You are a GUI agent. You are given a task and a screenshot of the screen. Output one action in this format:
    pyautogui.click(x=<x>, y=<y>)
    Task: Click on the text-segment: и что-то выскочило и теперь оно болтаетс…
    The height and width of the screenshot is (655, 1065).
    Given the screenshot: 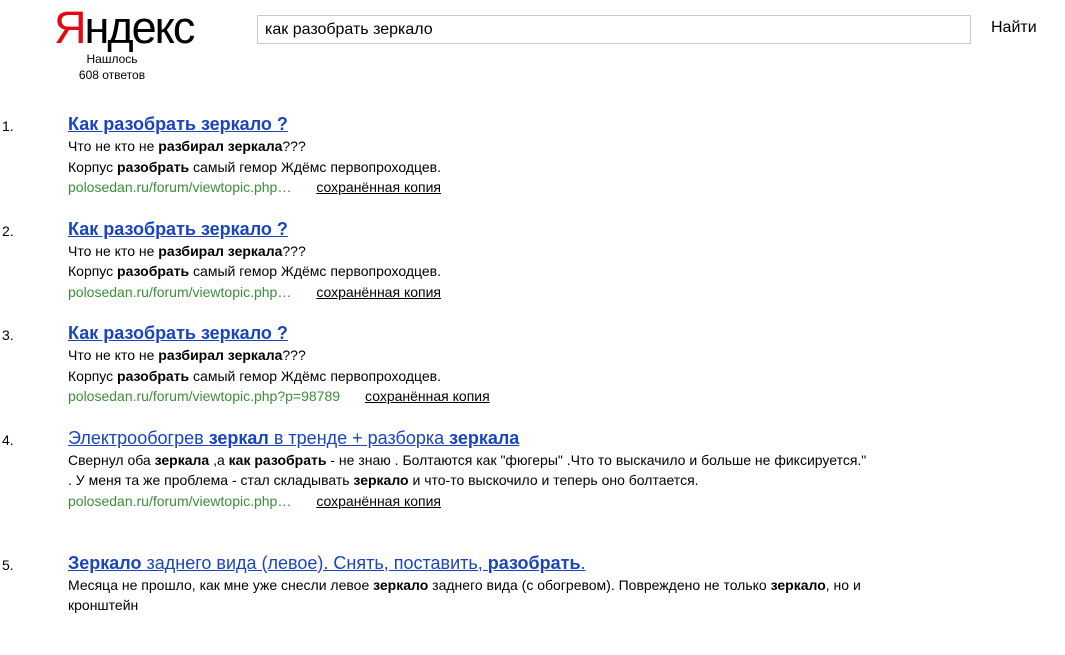 What is the action you would take?
    pyautogui.click(x=554, y=480)
    